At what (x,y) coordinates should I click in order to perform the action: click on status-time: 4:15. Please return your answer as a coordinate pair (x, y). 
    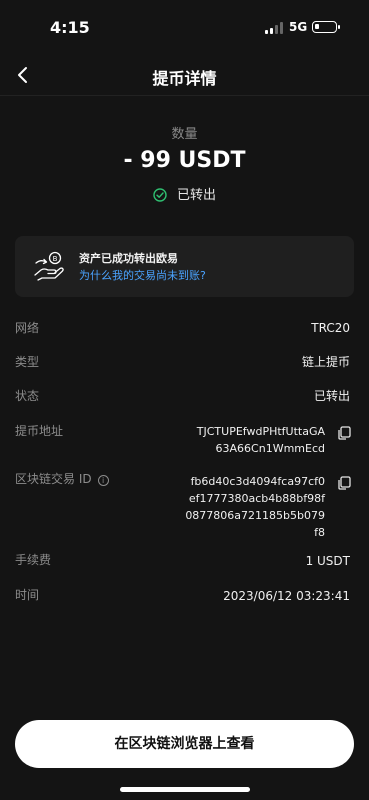
    Looking at the image, I should click on (70, 27).